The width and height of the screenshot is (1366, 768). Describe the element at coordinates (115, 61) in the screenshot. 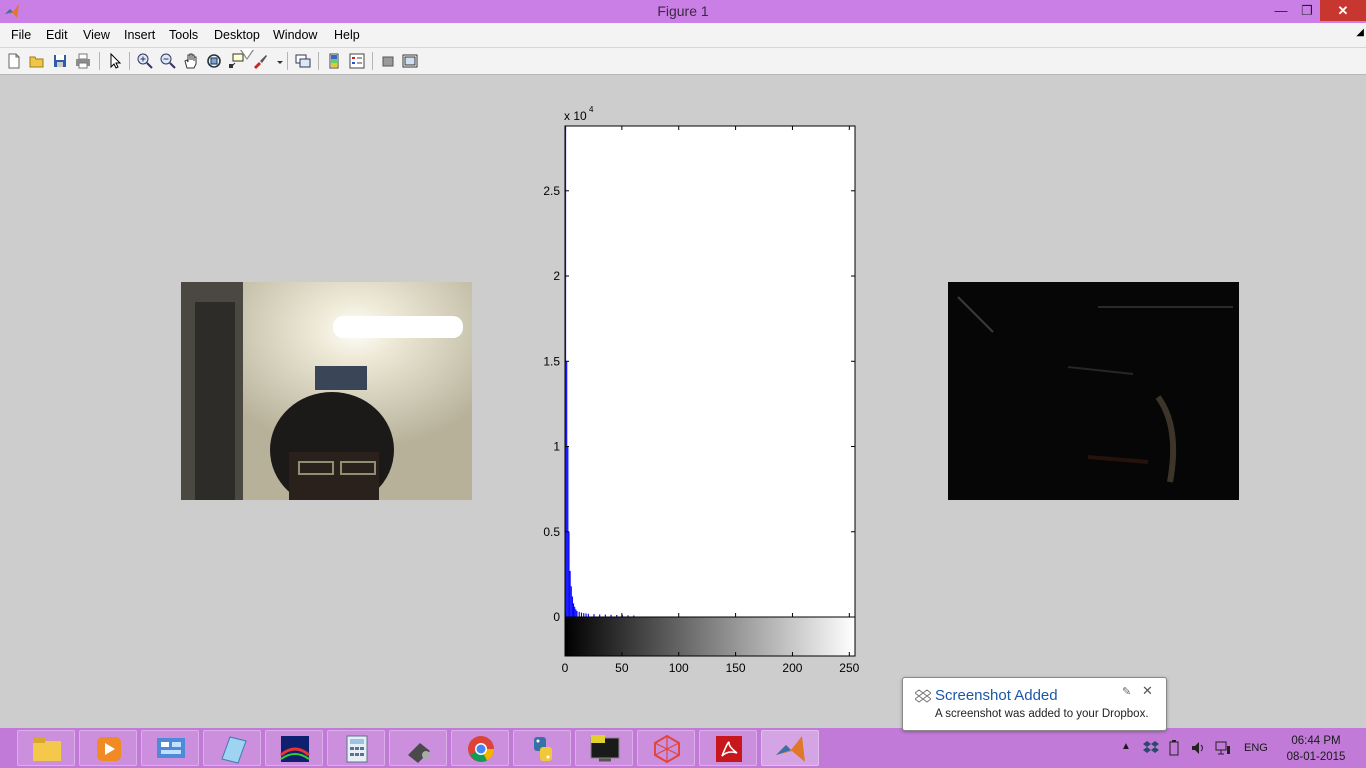

I see `edit-plot-icon` at that location.